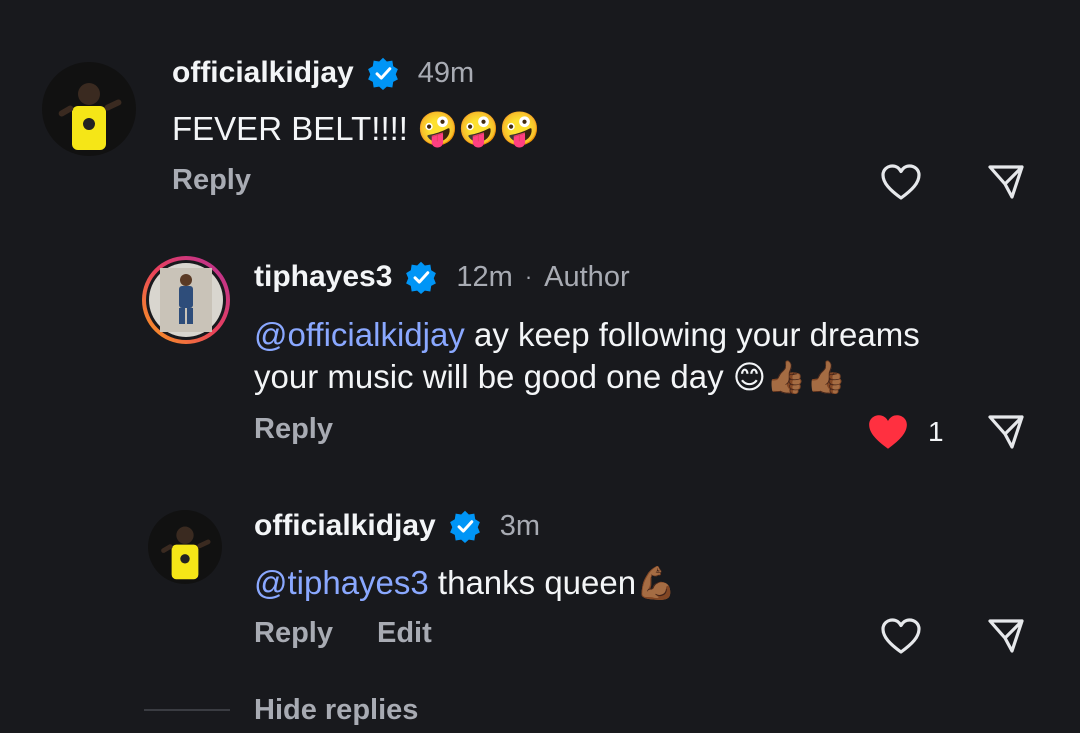  I want to click on heart-filled-icon, so click(888, 432).